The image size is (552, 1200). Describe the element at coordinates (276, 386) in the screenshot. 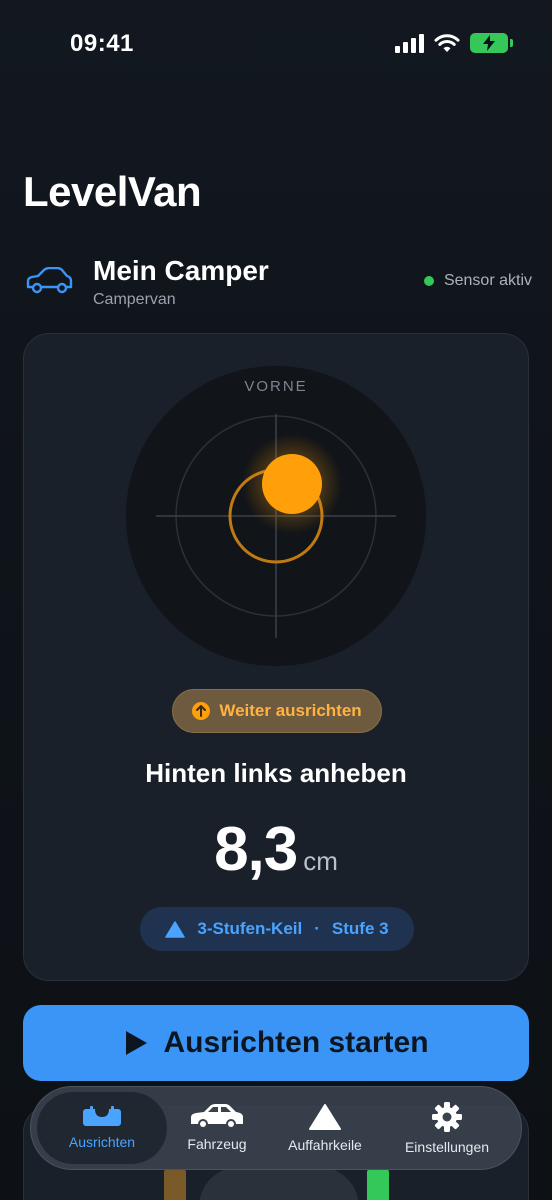

I see `direction-label: VORNE` at that location.